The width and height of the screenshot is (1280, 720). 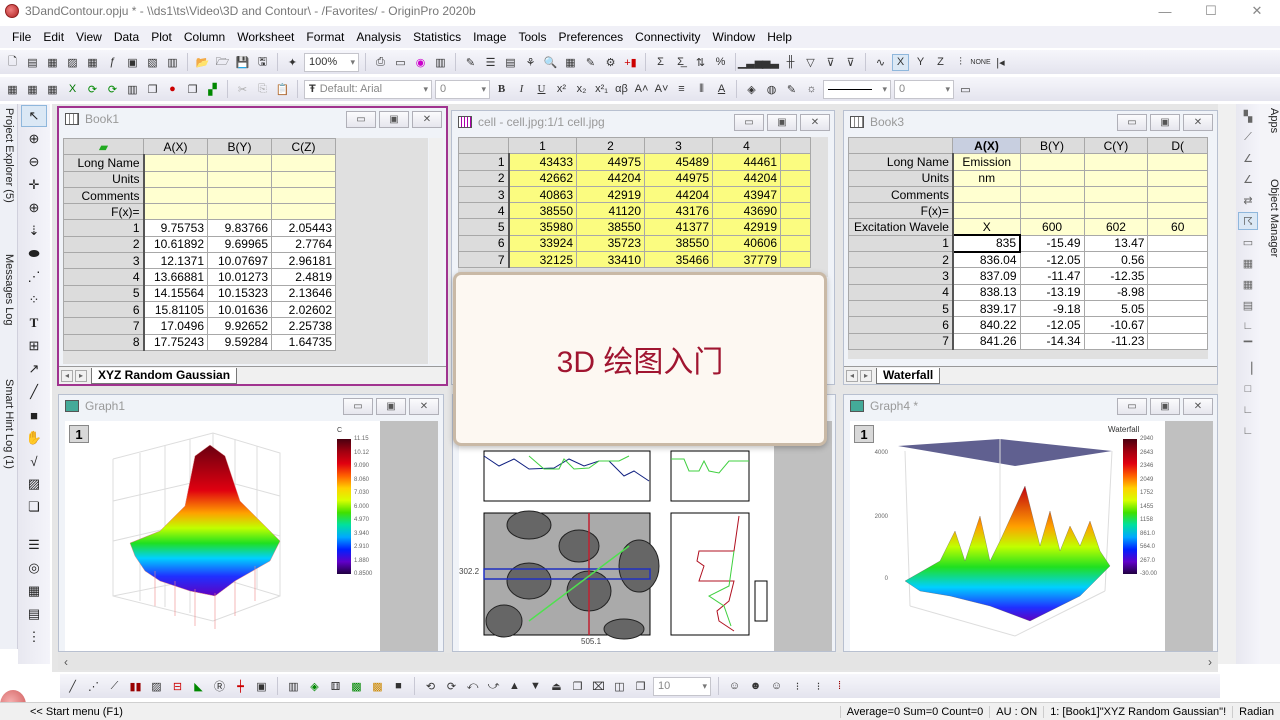 What do you see at coordinates (621, 89) in the screenshot?
I see `greek-icon: αβ` at bounding box center [621, 89].